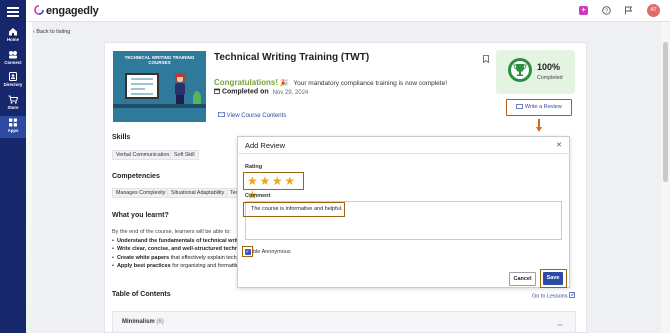 This screenshot has width=670, height=333. What do you see at coordinates (246, 82) in the screenshot?
I see `congrats-title: Congratulations!` at bounding box center [246, 82].